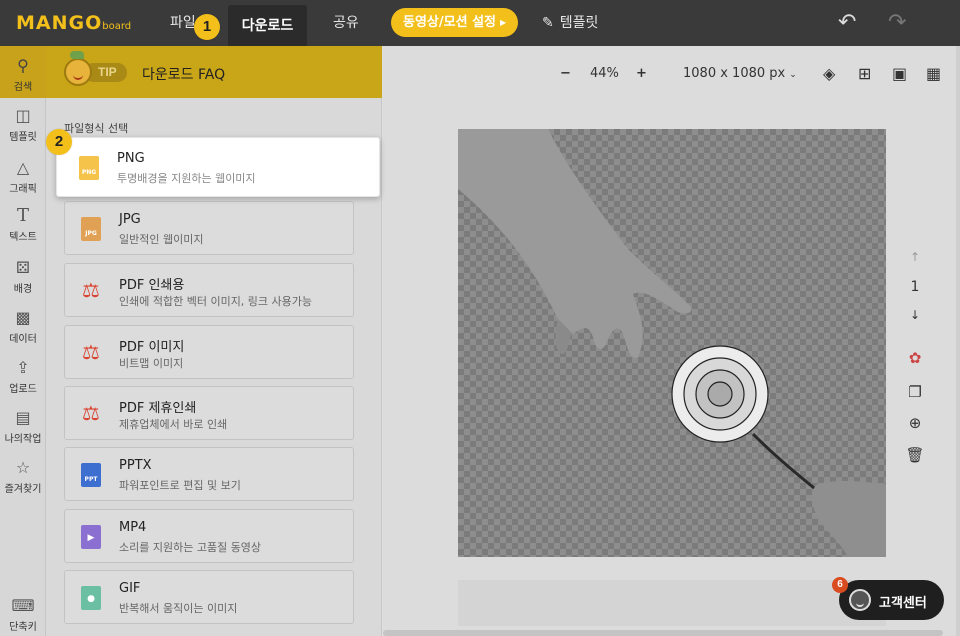 This screenshot has height=636, width=960. I want to click on page-down-button: ↓, so click(915, 315).